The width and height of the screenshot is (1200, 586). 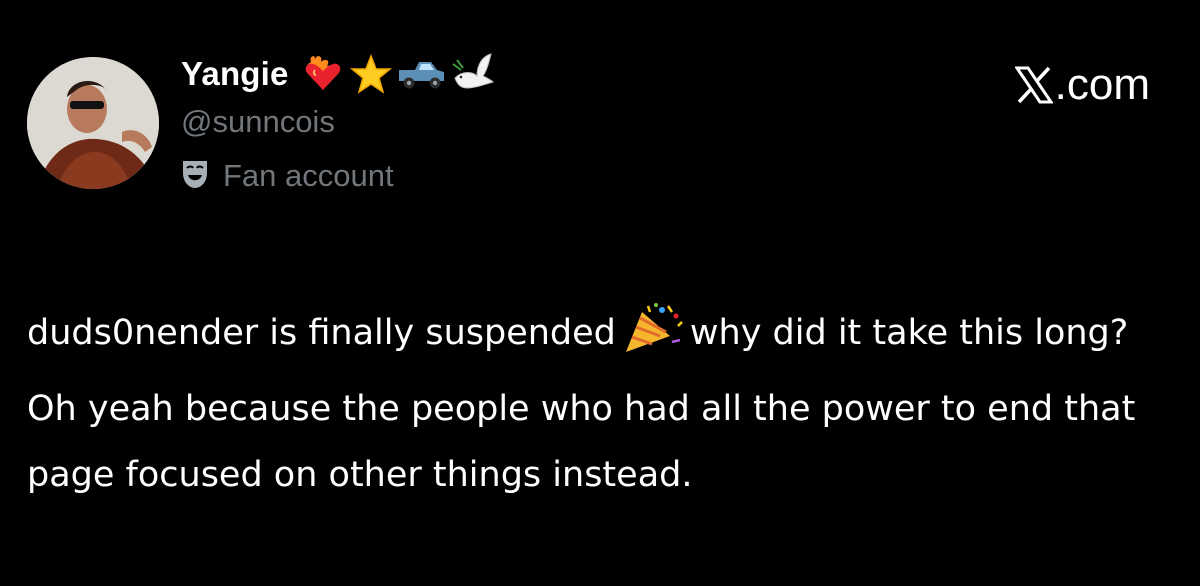 What do you see at coordinates (473, 74) in the screenshot?
I see `dove-icon` at bounding box center [473, 74].